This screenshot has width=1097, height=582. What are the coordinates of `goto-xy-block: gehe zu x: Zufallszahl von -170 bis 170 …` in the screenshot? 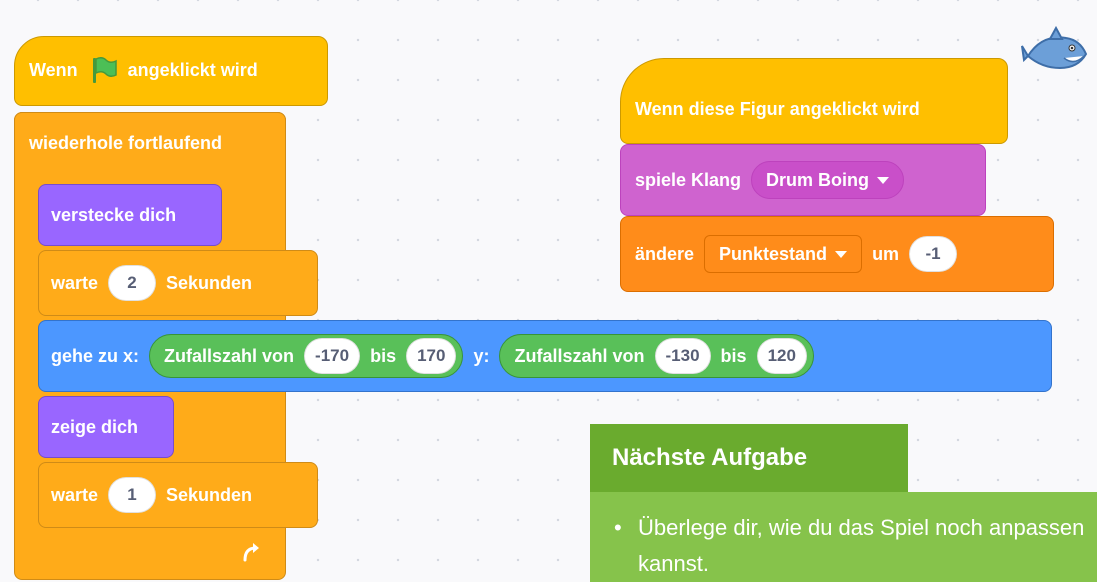 It's located at (545, 356).